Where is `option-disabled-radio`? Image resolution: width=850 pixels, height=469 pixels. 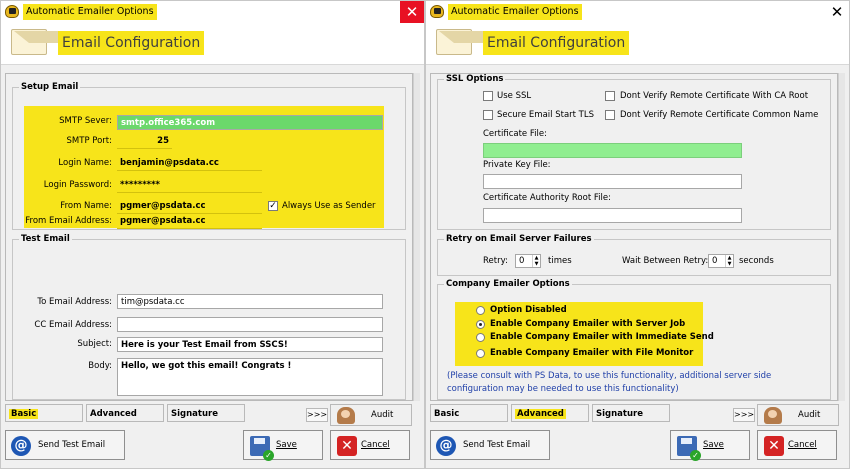 option-disabled-radio is located at coordinates (480, 310).